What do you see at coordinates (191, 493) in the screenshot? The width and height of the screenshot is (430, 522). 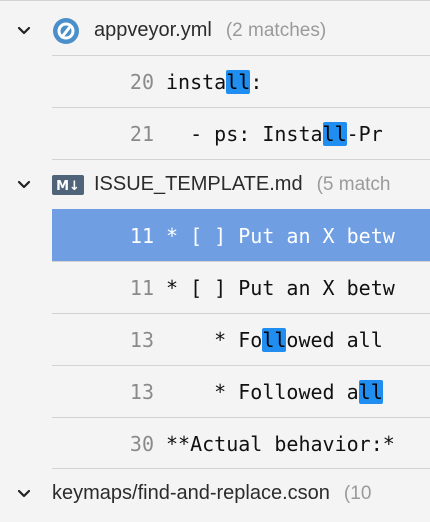 I see `file-name-text: keymaps/find-and-replace.cson` at bounding box center [191, 493].